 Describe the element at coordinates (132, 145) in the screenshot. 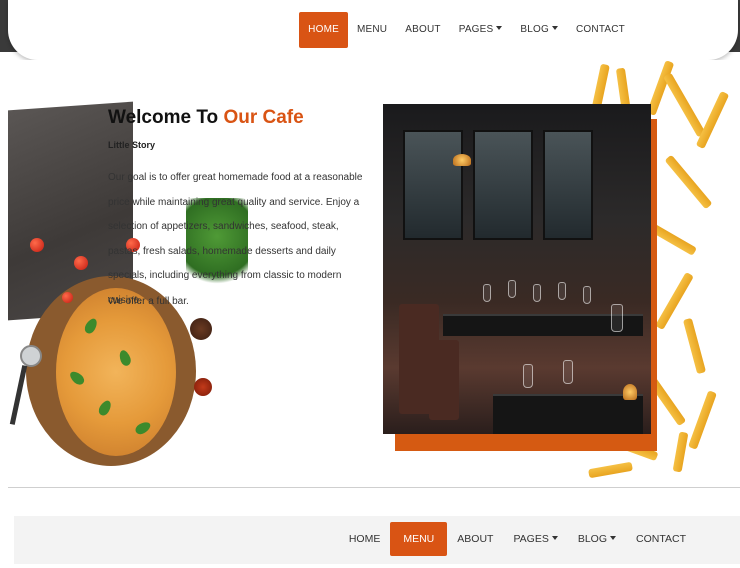

I see `hero-subtitle: Little Story` at that location.